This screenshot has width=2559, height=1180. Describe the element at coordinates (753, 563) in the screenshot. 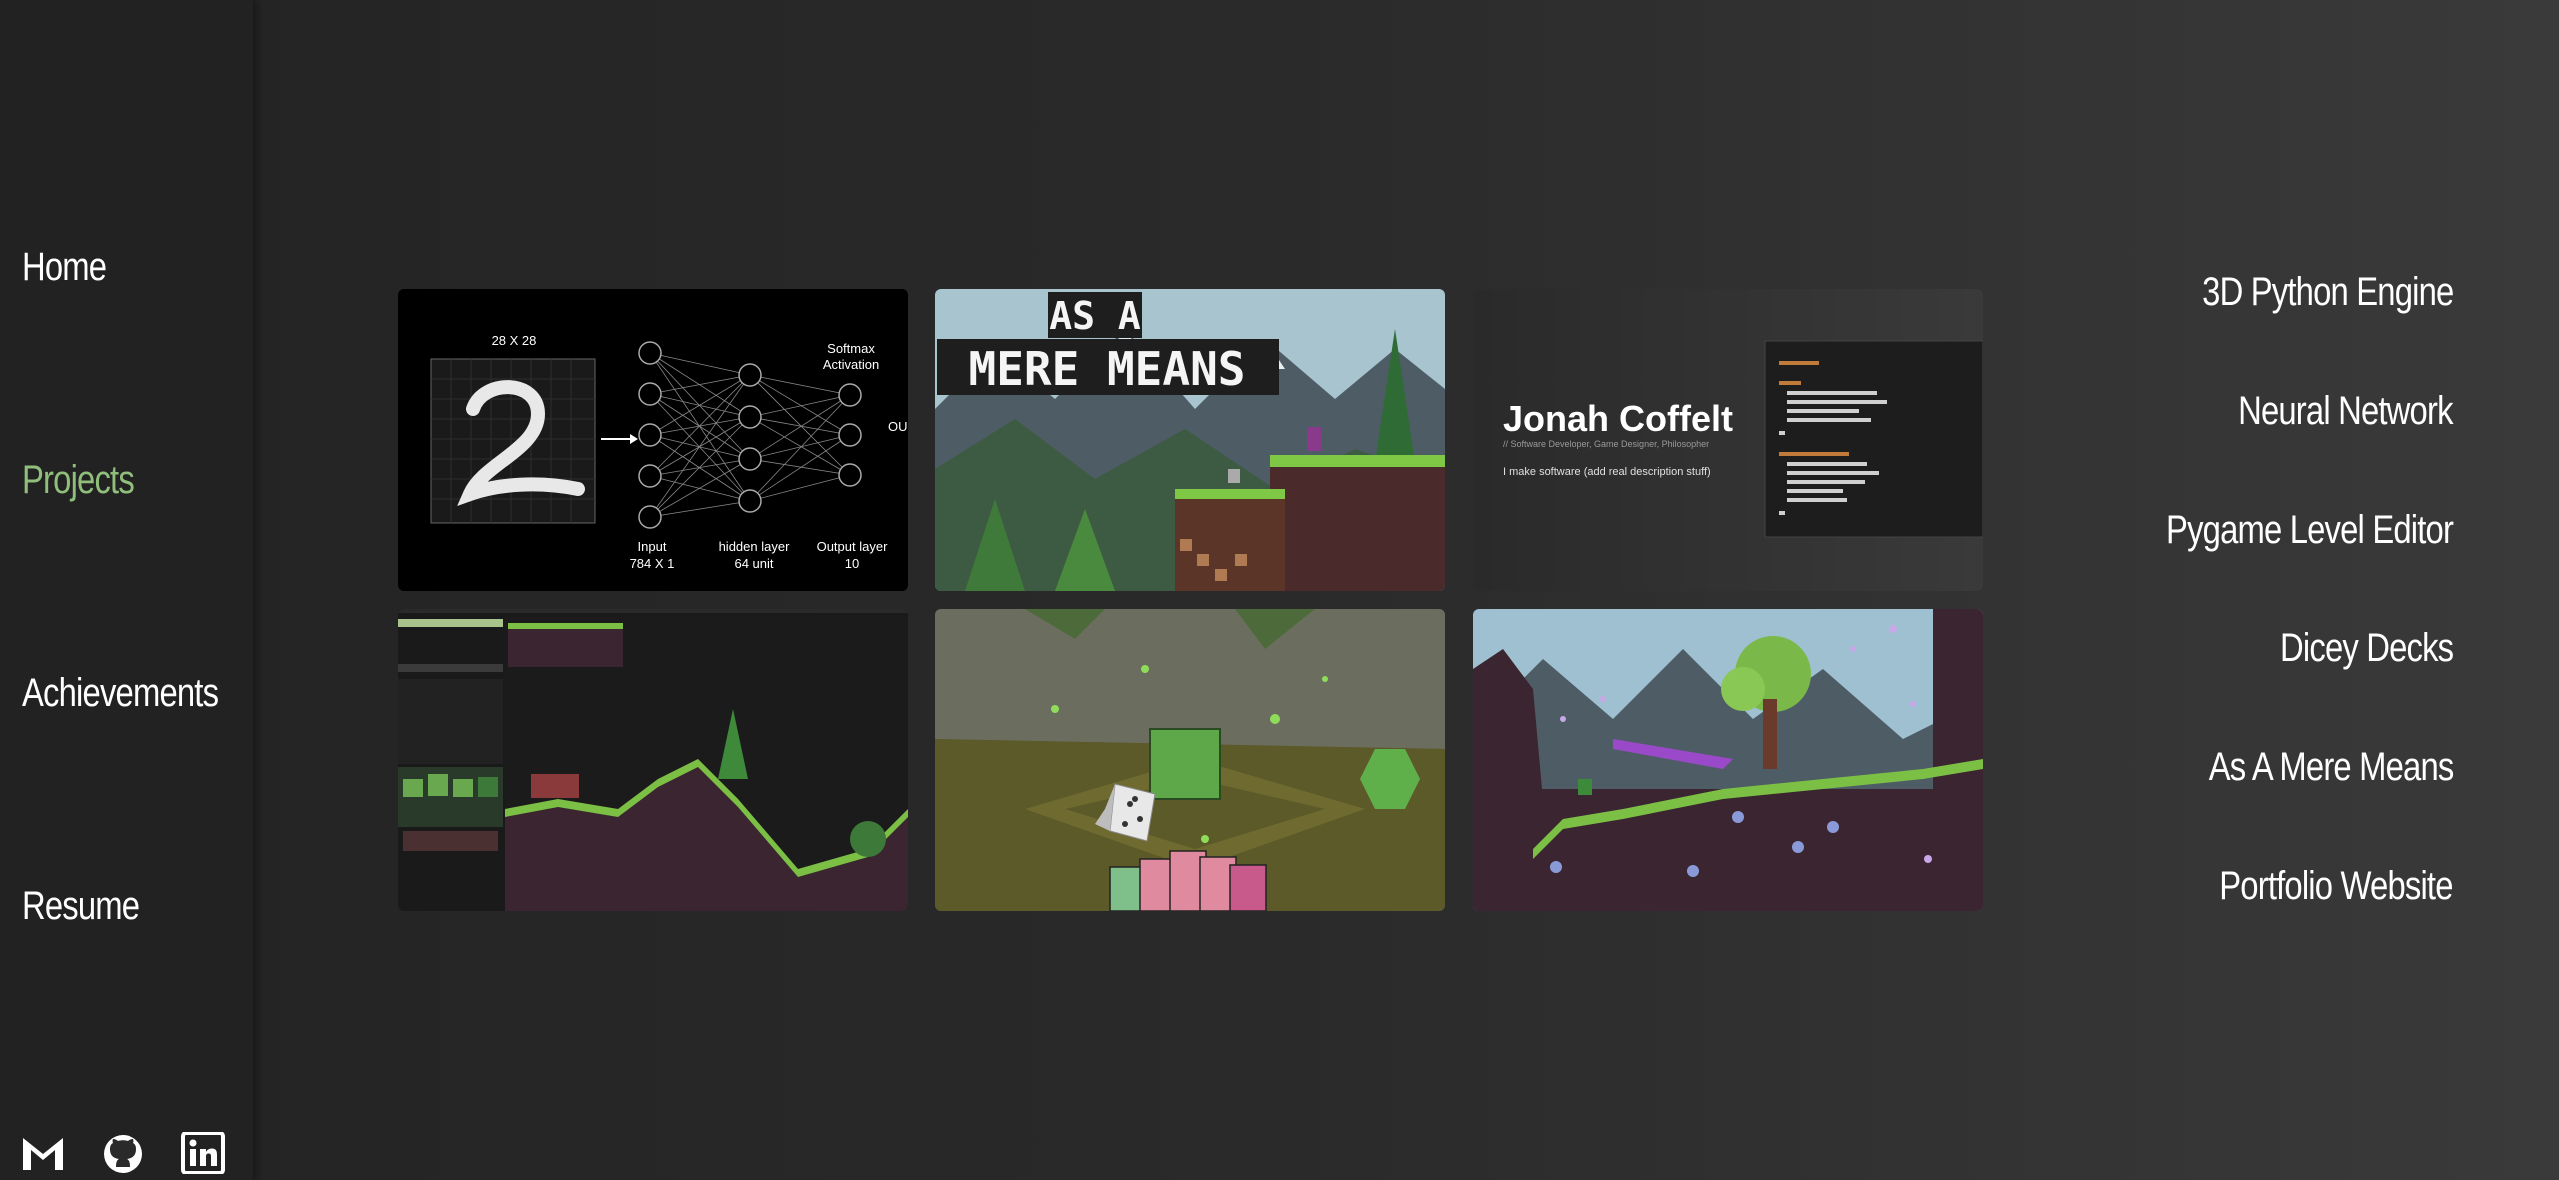

I see `svg-text: 64 unit` at that location.